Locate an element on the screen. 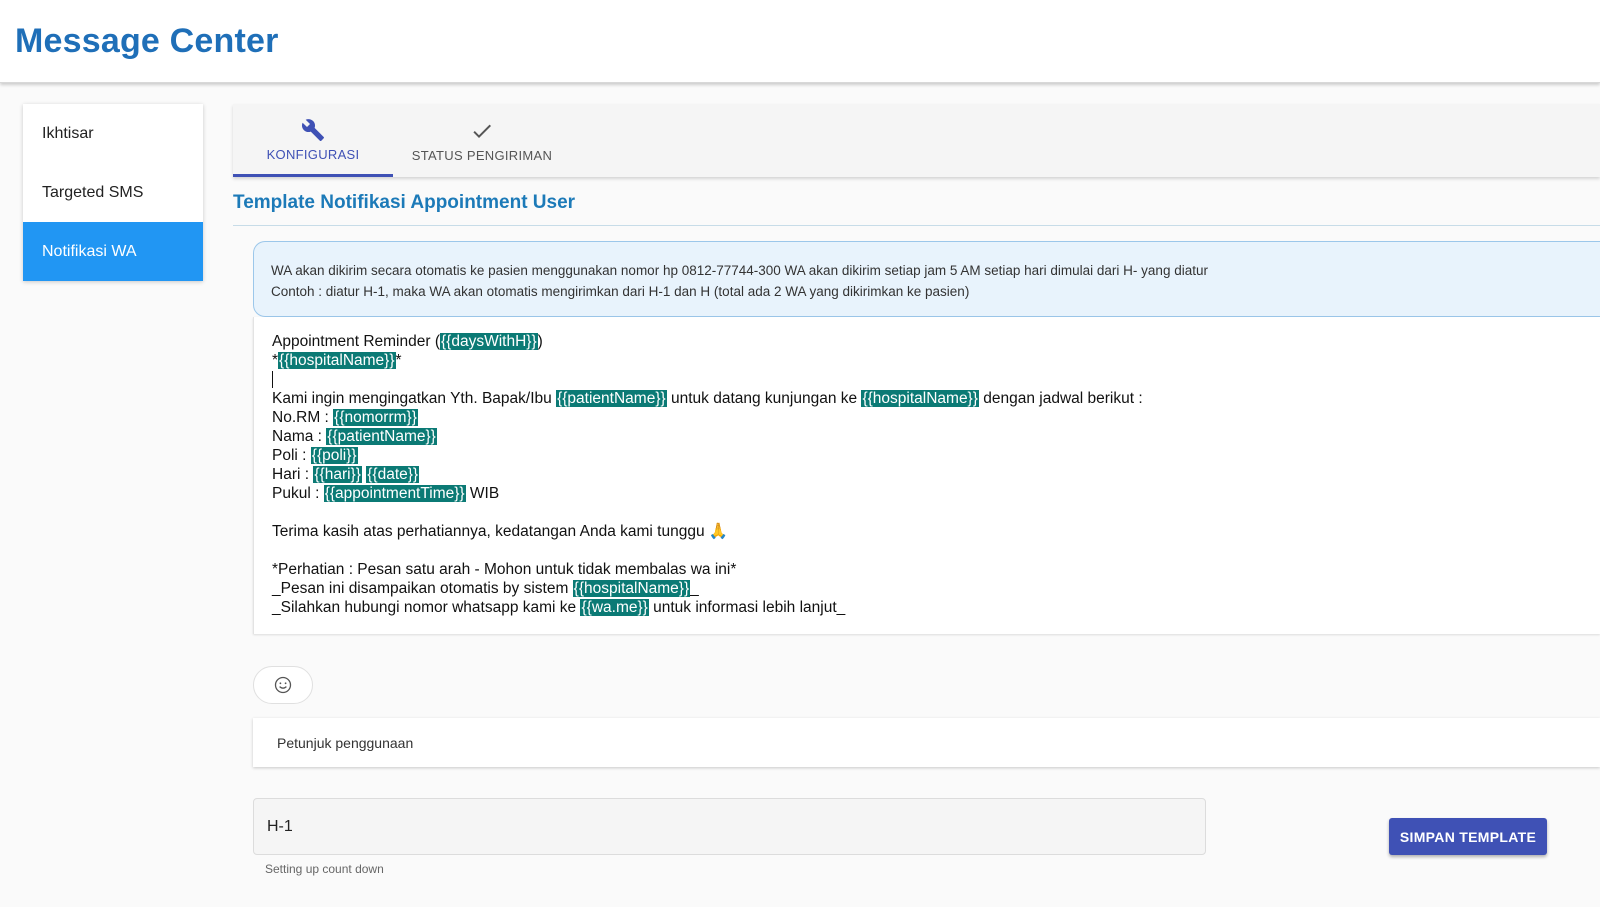 The height and width of the screenshot is (907, 1600). template-line: Nama : {{patientName}} is located at coordinates (354, 436).